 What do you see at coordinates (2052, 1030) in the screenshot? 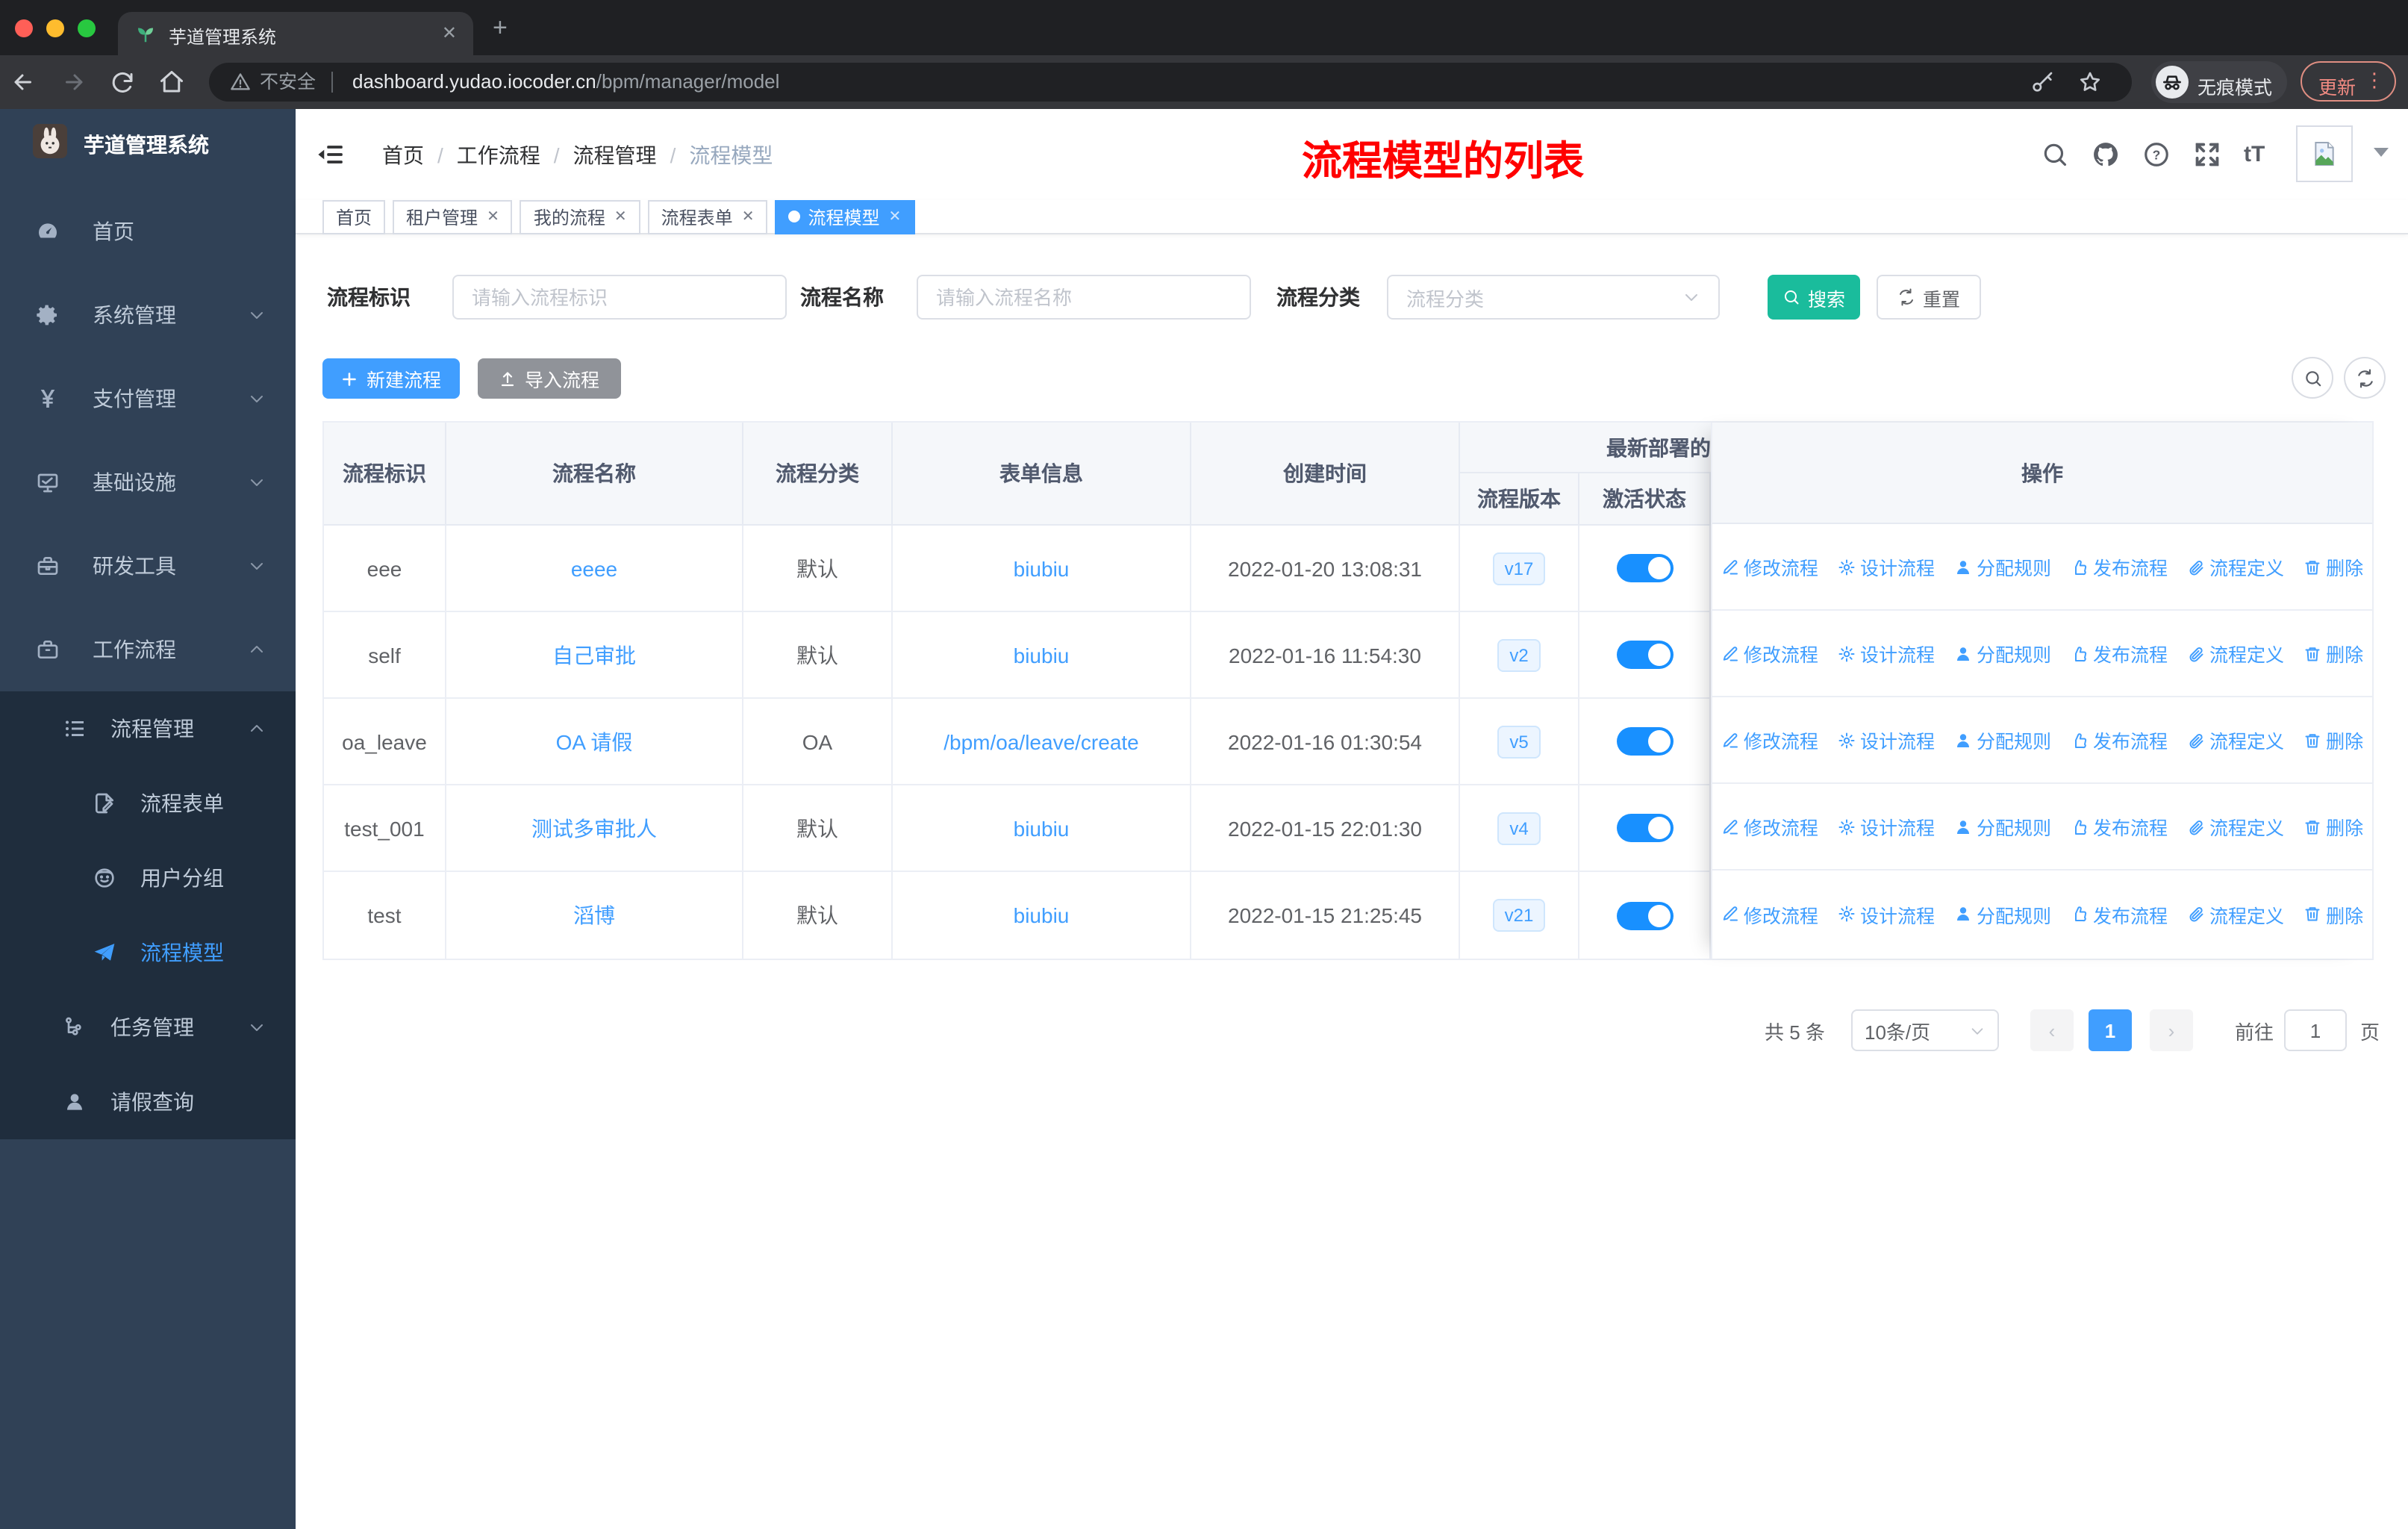
I see `prev-page-button: ‹` at bounding box center [2052, 1030].